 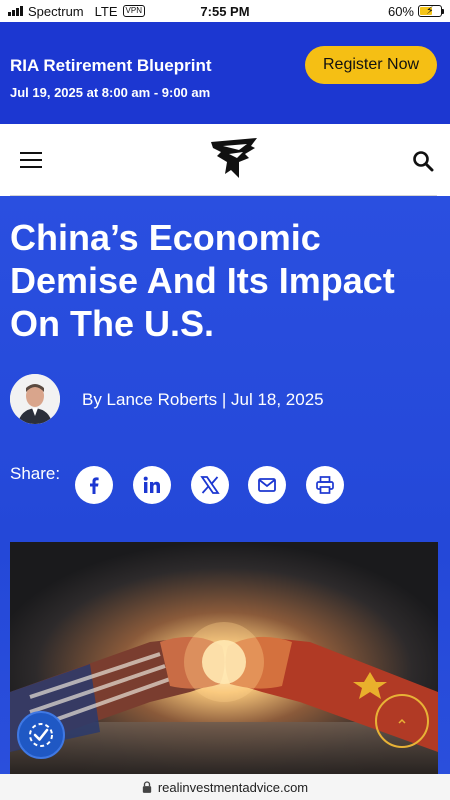 I want to click on chevron-up-icon, so click(x=402, y=721).